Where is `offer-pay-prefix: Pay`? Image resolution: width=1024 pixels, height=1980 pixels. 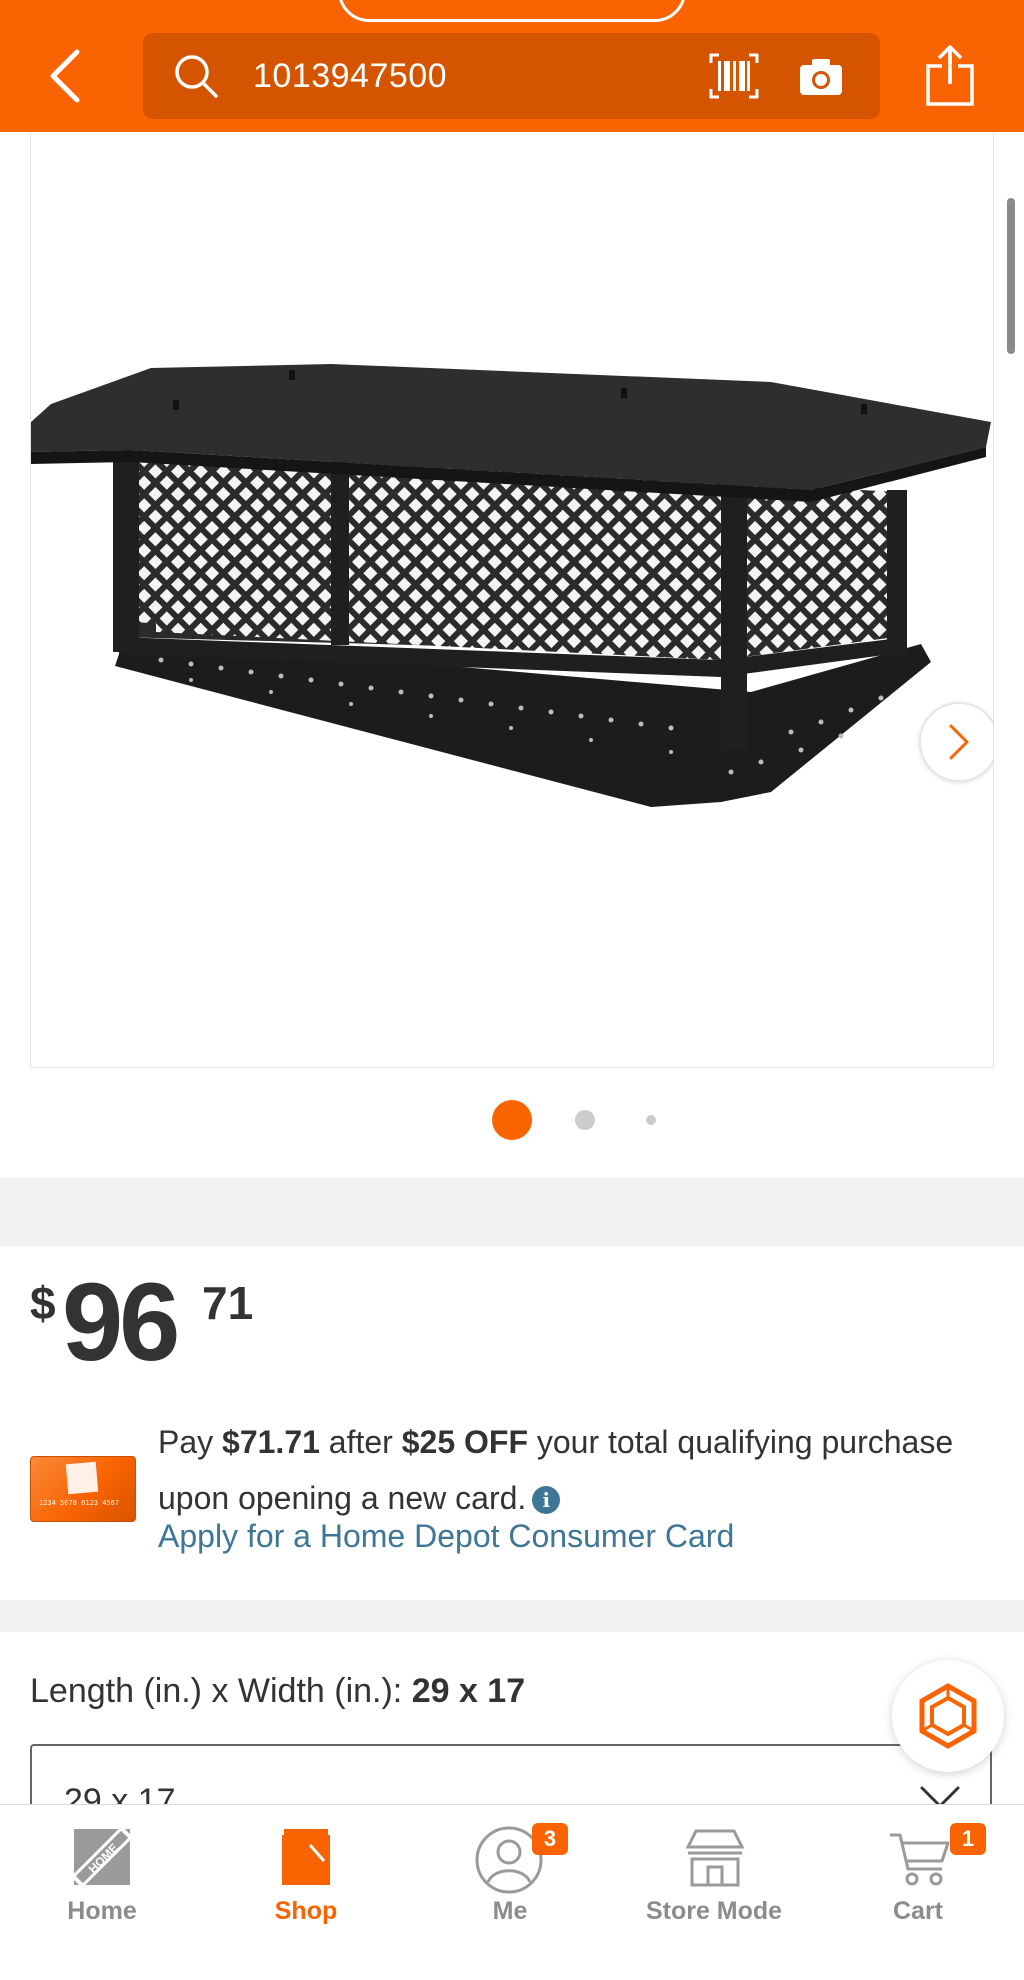
offer-pay-prefix: Pay is located at coordinates (190, 1442).